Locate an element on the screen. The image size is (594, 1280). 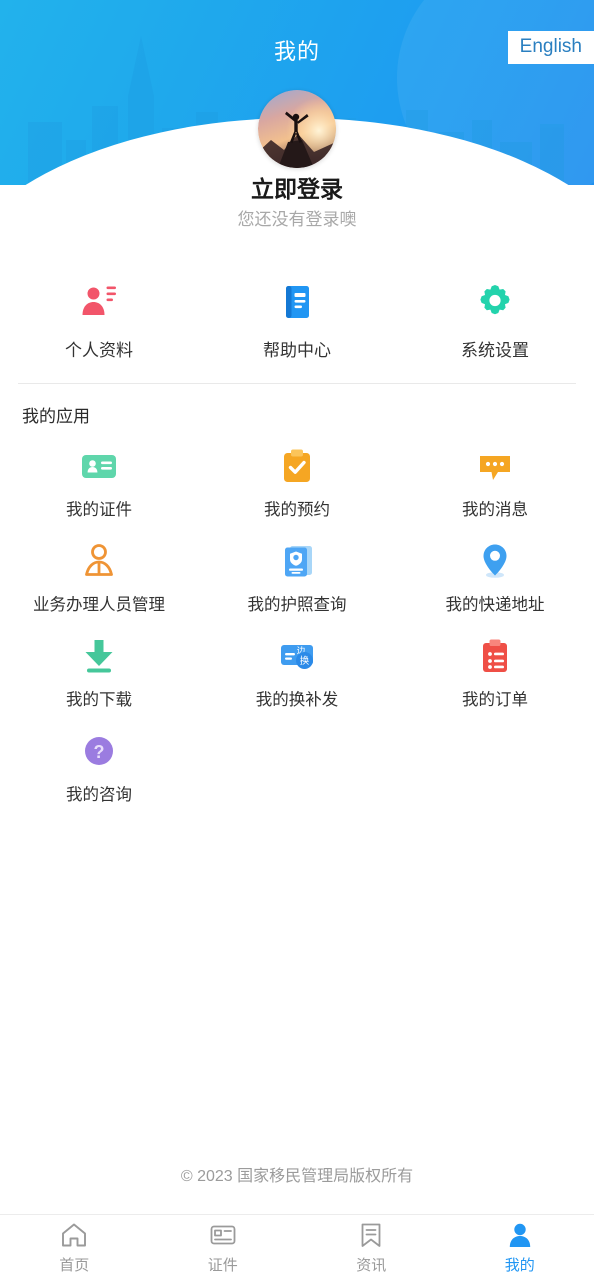
app-item-reissue-exchange: 边 换 我的换补发 is located at coordinates (297, 674).